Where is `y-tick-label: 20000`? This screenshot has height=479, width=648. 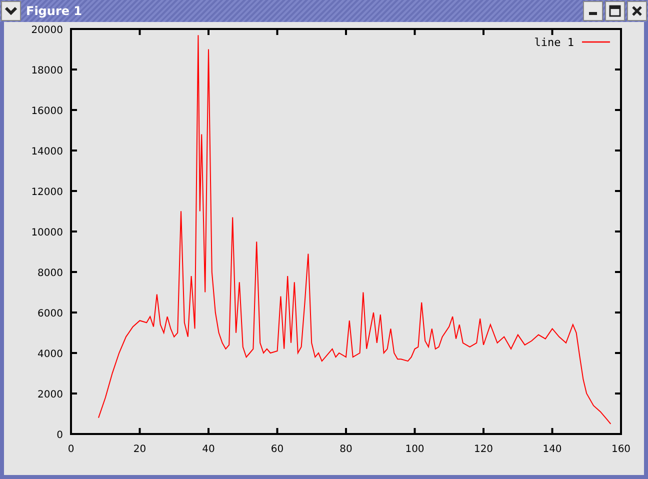 y-tick-label: 20000 is located at coordinates (47, 30).